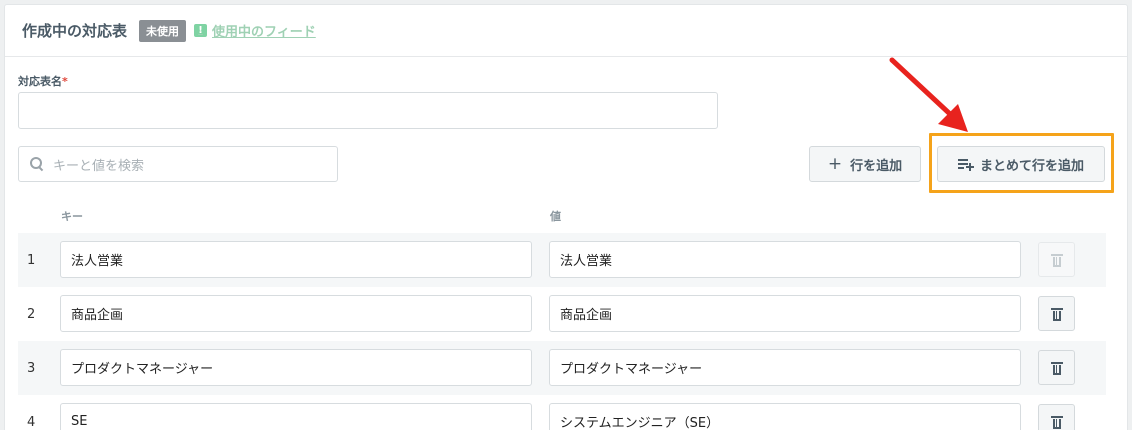 This screenshot has width=1132, height=430. Describe the element at coordinates (99, 166) in the screenshot. I see `search-placeholder: キーと値を検索` at that location.